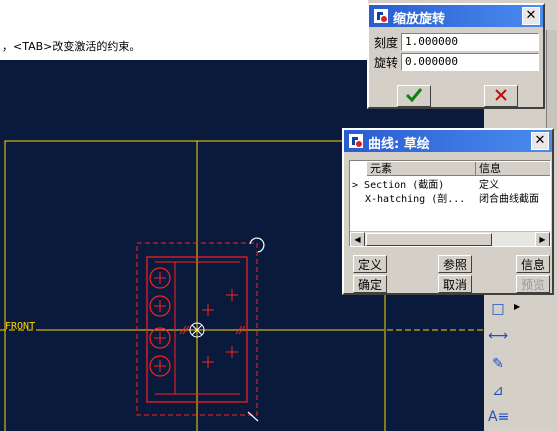 The width and height of the screenshot is (557, 431). Describe the element at coordinates (455, 284) in the screenshot. I see `cancel-button: 取消` at that location.